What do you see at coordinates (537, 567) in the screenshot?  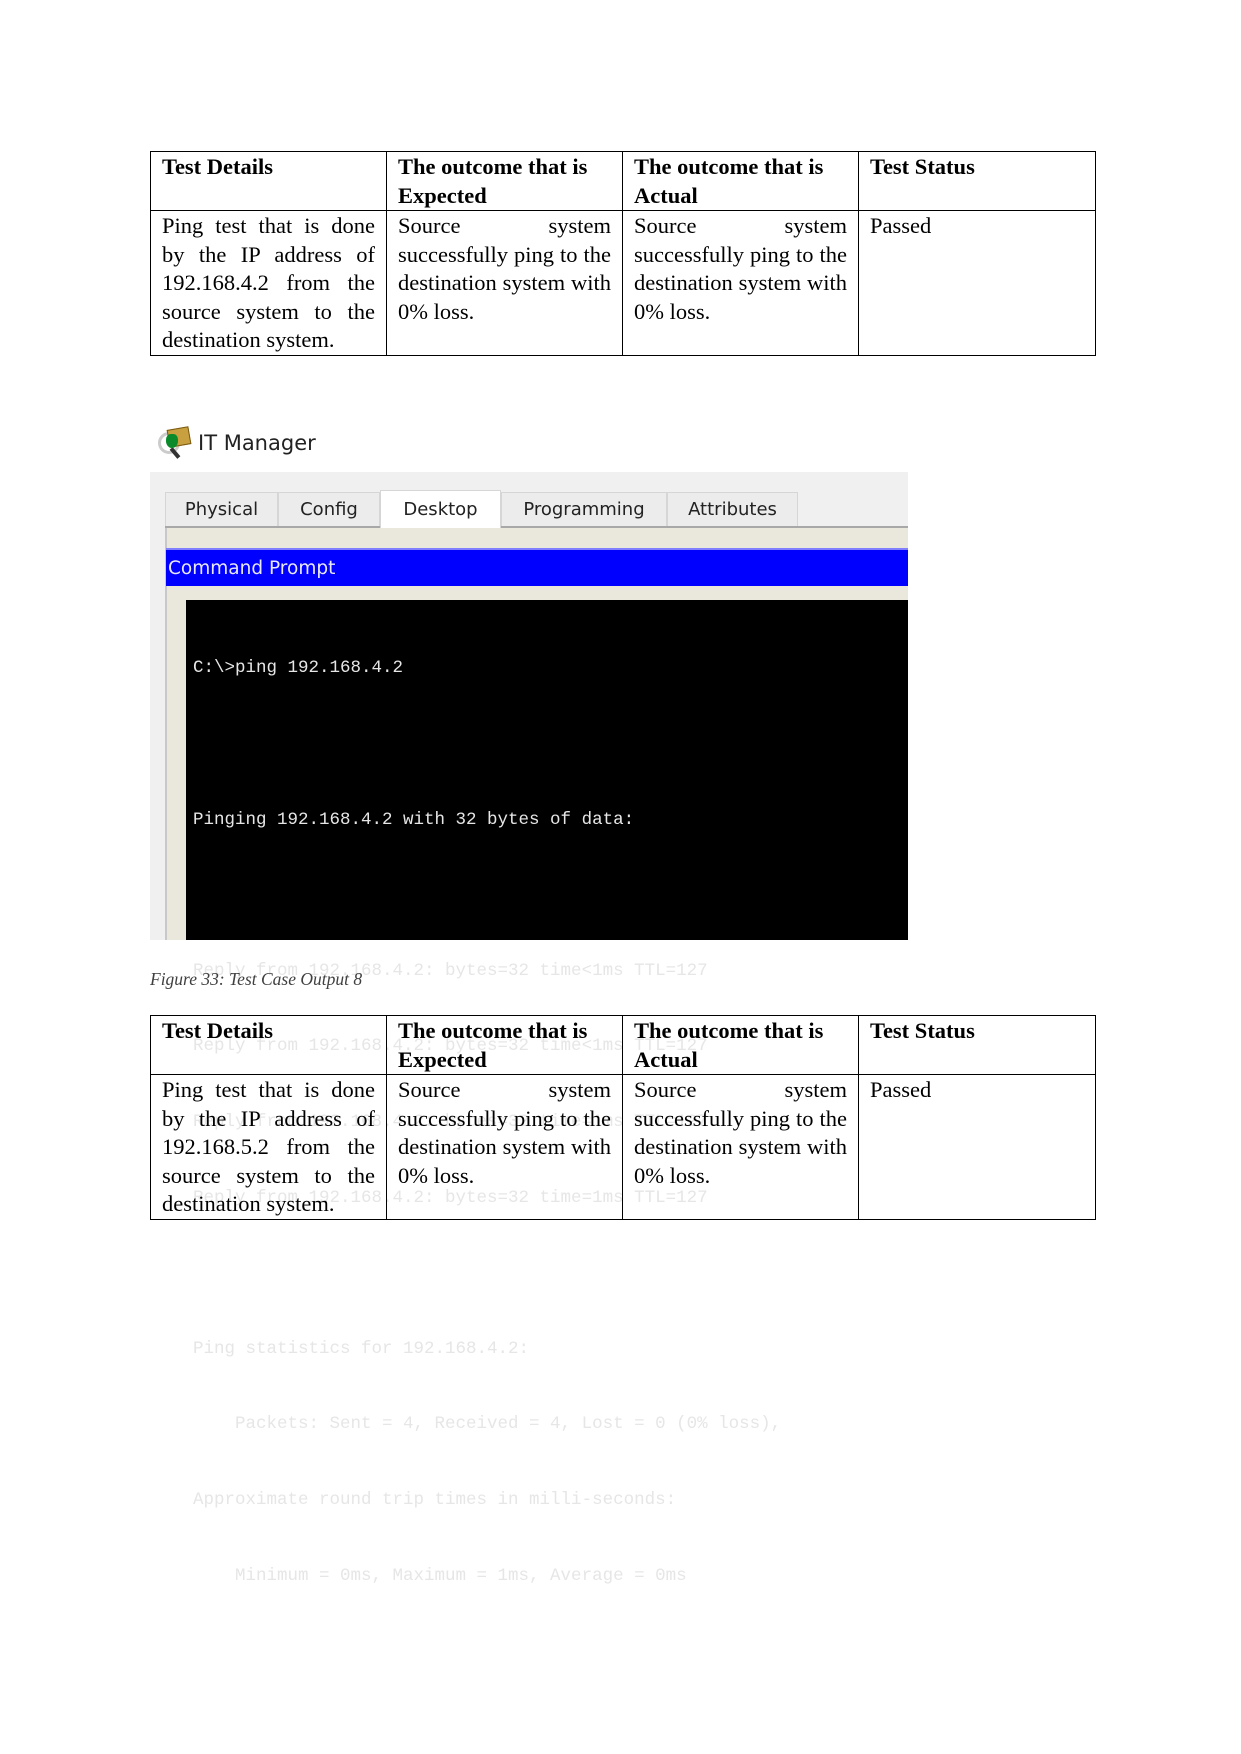 I see `command-prompt-titlebar: Command Prompt` at bounding box center [537, 567].